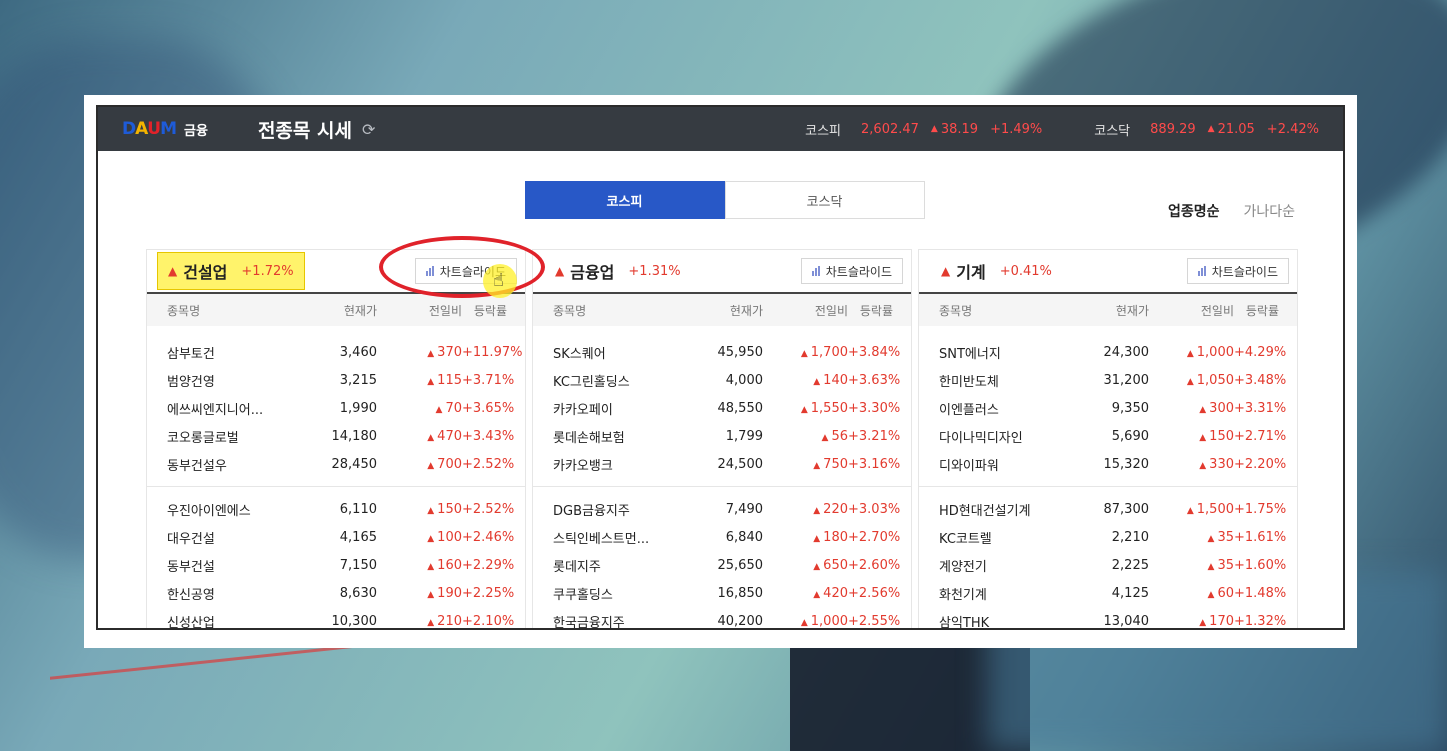 Image resolution: width=1447 pixels, height=751 pixels. Describe the element at coordinates (149, 129) in the screenshot. I see `daum-logo: DAUM` at that location.